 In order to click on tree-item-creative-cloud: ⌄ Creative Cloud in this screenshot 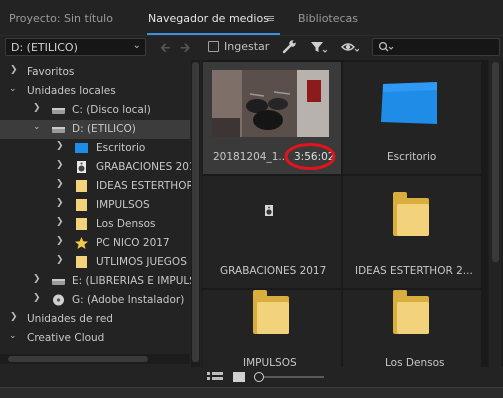, I will do `click(95, 338)`.